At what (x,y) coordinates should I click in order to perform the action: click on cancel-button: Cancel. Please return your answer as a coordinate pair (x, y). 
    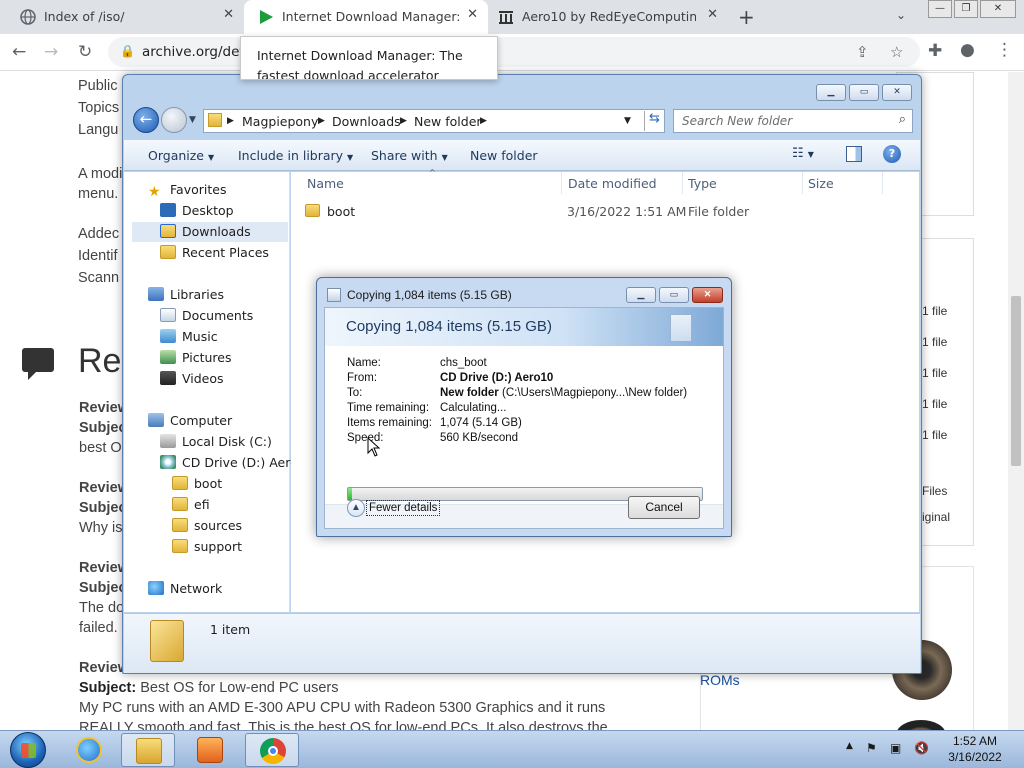
    Looking at the image, I should click on (664, 507).